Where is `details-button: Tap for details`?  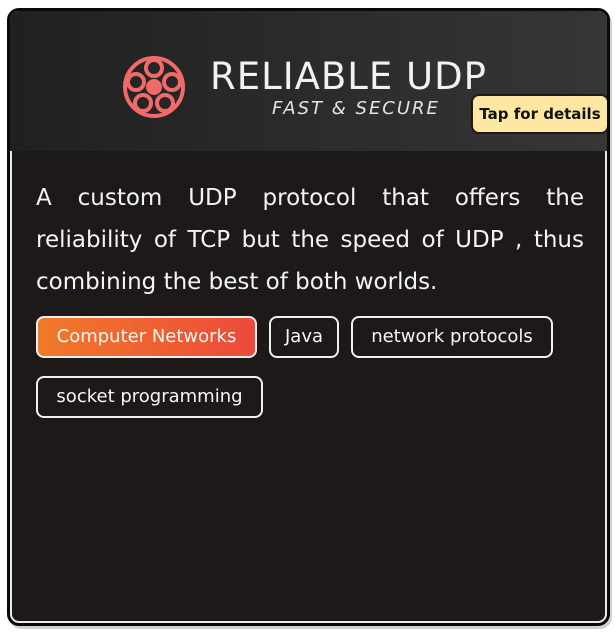 details-button: Tap for details is located at coordinates (539, 114).